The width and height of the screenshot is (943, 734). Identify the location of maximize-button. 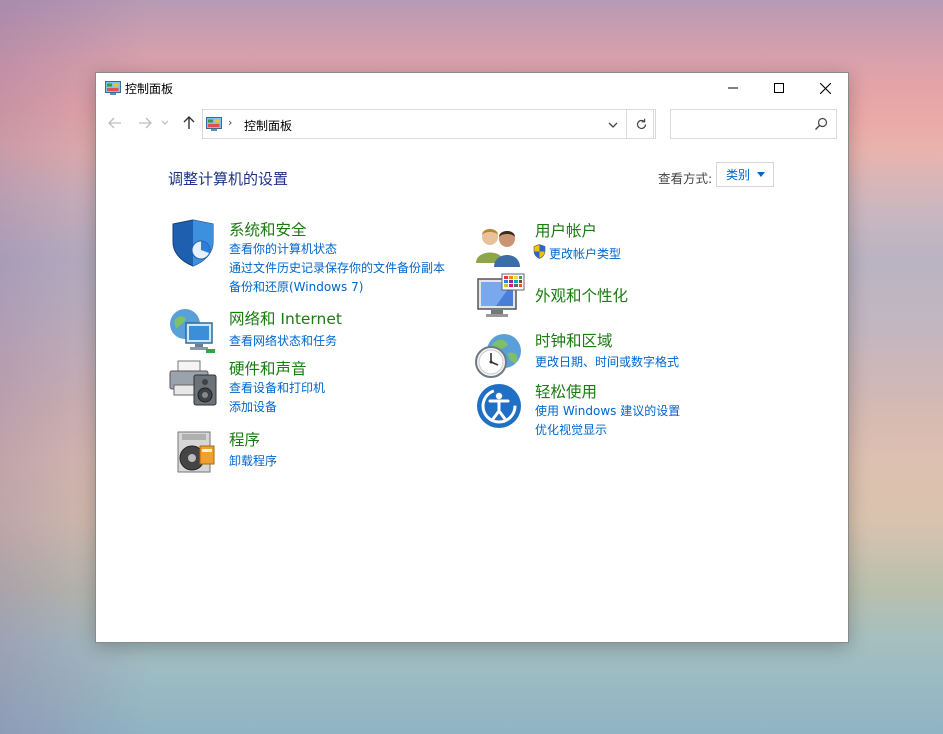
(779, 88).